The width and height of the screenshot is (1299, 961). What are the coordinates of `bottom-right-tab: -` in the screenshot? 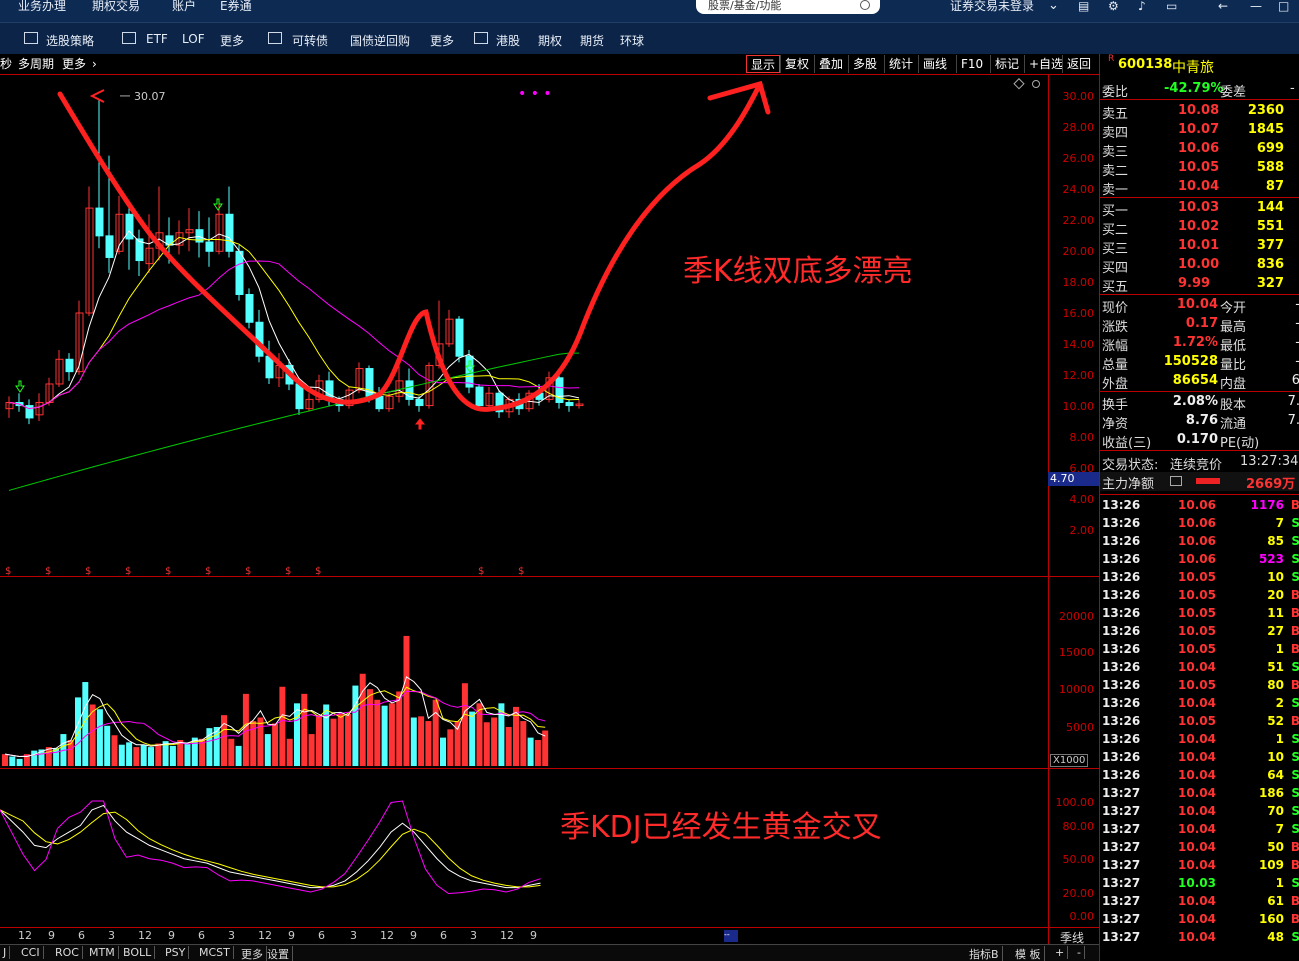 It's located at (1079, 952).